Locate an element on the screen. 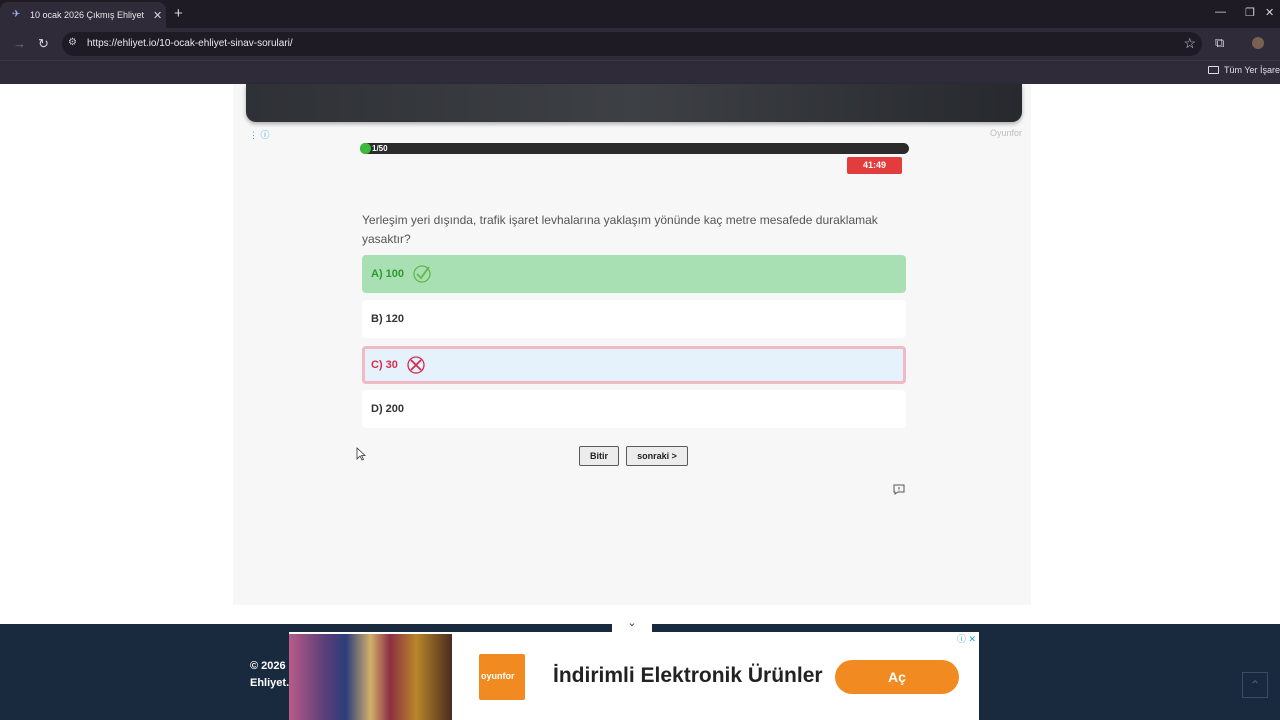 The width and height of the screenshot is (1280, 720). answer-option-d: D) 200 is located at coordinates (634, 409).